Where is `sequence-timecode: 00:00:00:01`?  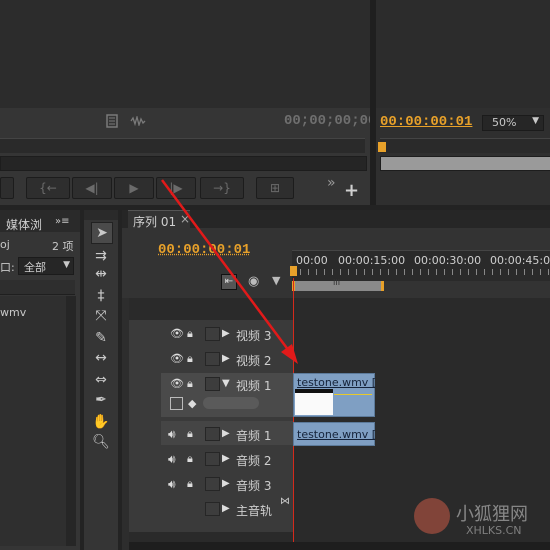
sequence-timecode: 00:00:00:01 is located at coordinates (204, 250).